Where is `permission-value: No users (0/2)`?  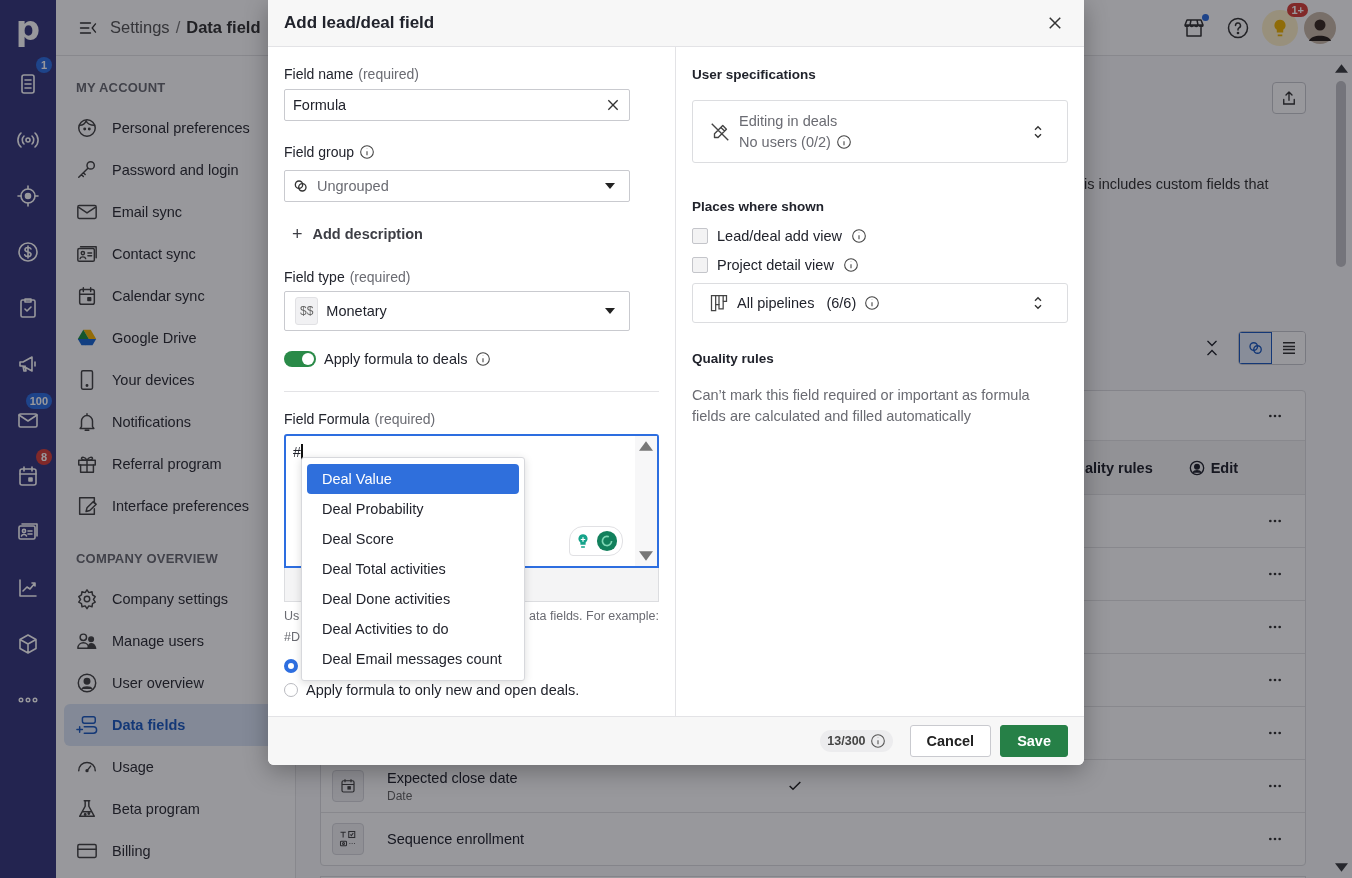 permission-value: No users (0/2) is located at coordinates (785, 142).